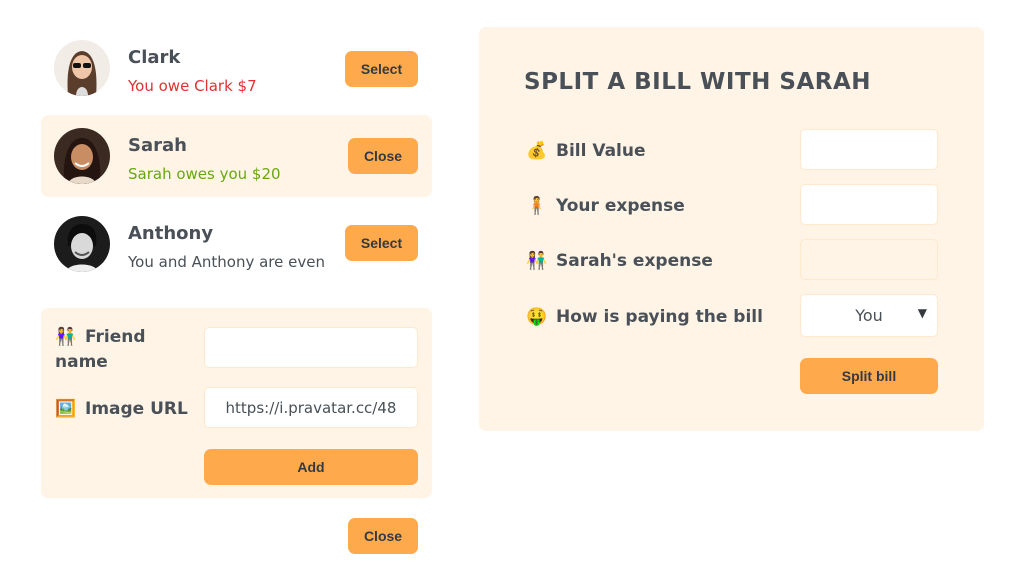 Image resolution: width=1013 pixels, height=577 pixels. Describe the element at coordinates (82, 68) in the screenshot. I see `avatar-clark` at that location.